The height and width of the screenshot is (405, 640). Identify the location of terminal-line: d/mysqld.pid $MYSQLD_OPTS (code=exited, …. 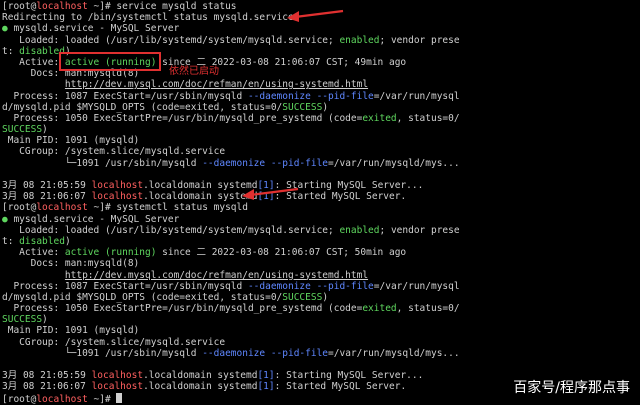
(320, 297).